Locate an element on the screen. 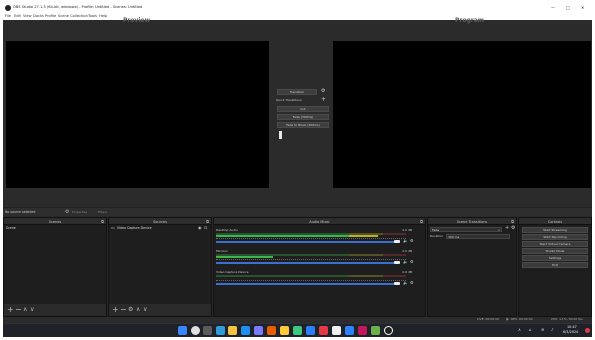  duration-input: 300 ms is located at coordinates (478, 236).